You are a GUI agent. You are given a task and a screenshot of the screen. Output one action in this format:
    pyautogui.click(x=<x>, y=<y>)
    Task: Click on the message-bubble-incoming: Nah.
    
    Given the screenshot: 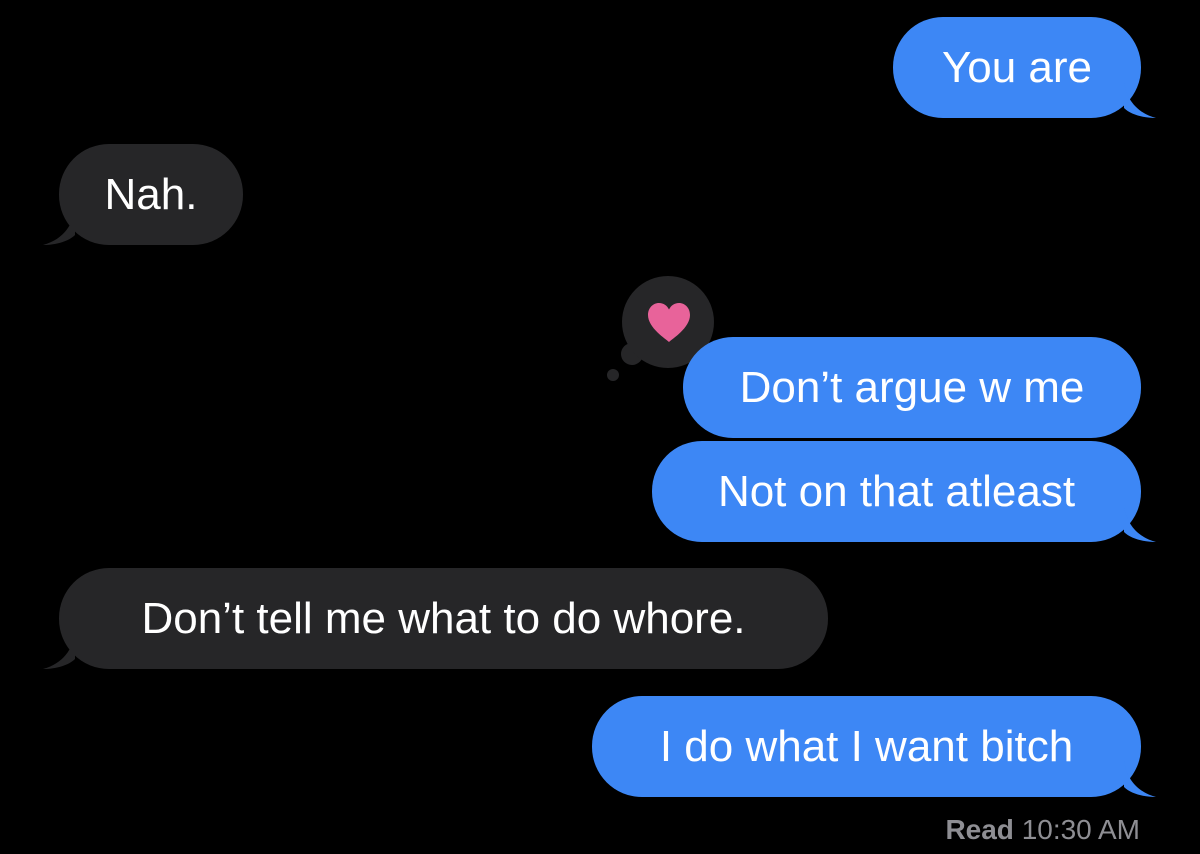 What is the action you would take?
    pyautogui.click(x=151, y=194)
    